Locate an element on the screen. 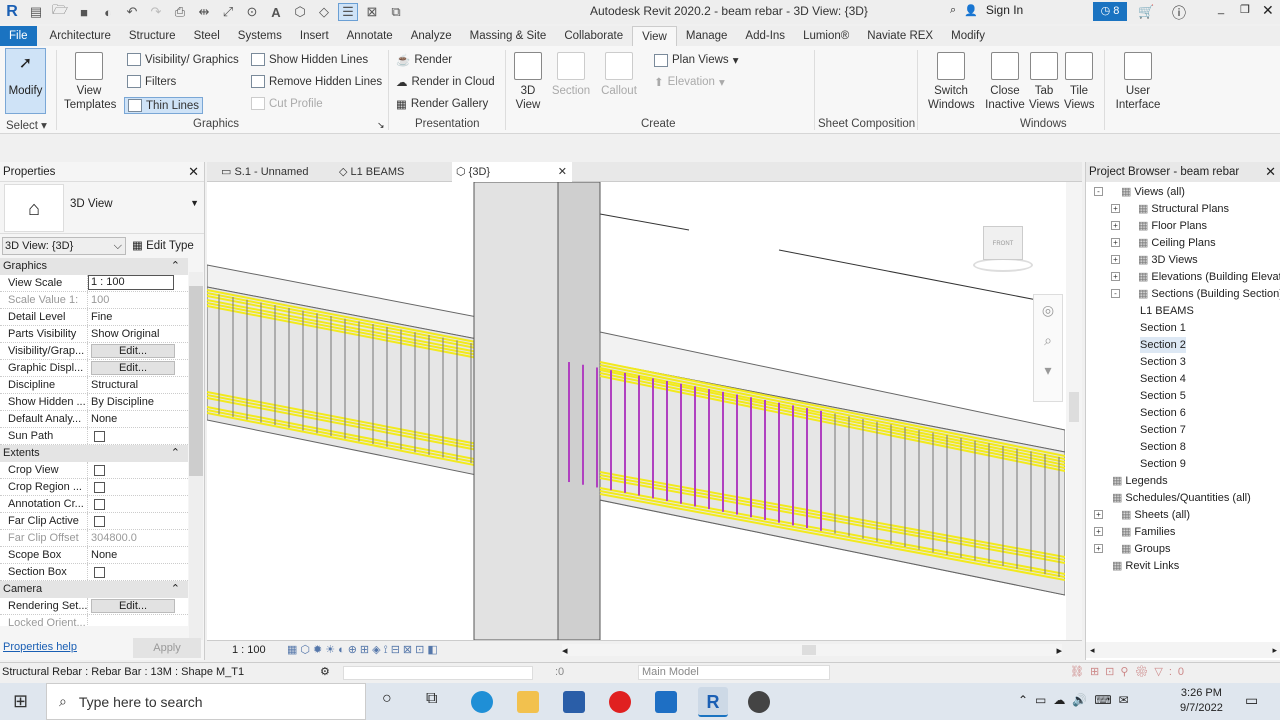 The height and width of the screenshot is (720, 1280). view-cube: FRONT is located at coordinates (1003, 247).